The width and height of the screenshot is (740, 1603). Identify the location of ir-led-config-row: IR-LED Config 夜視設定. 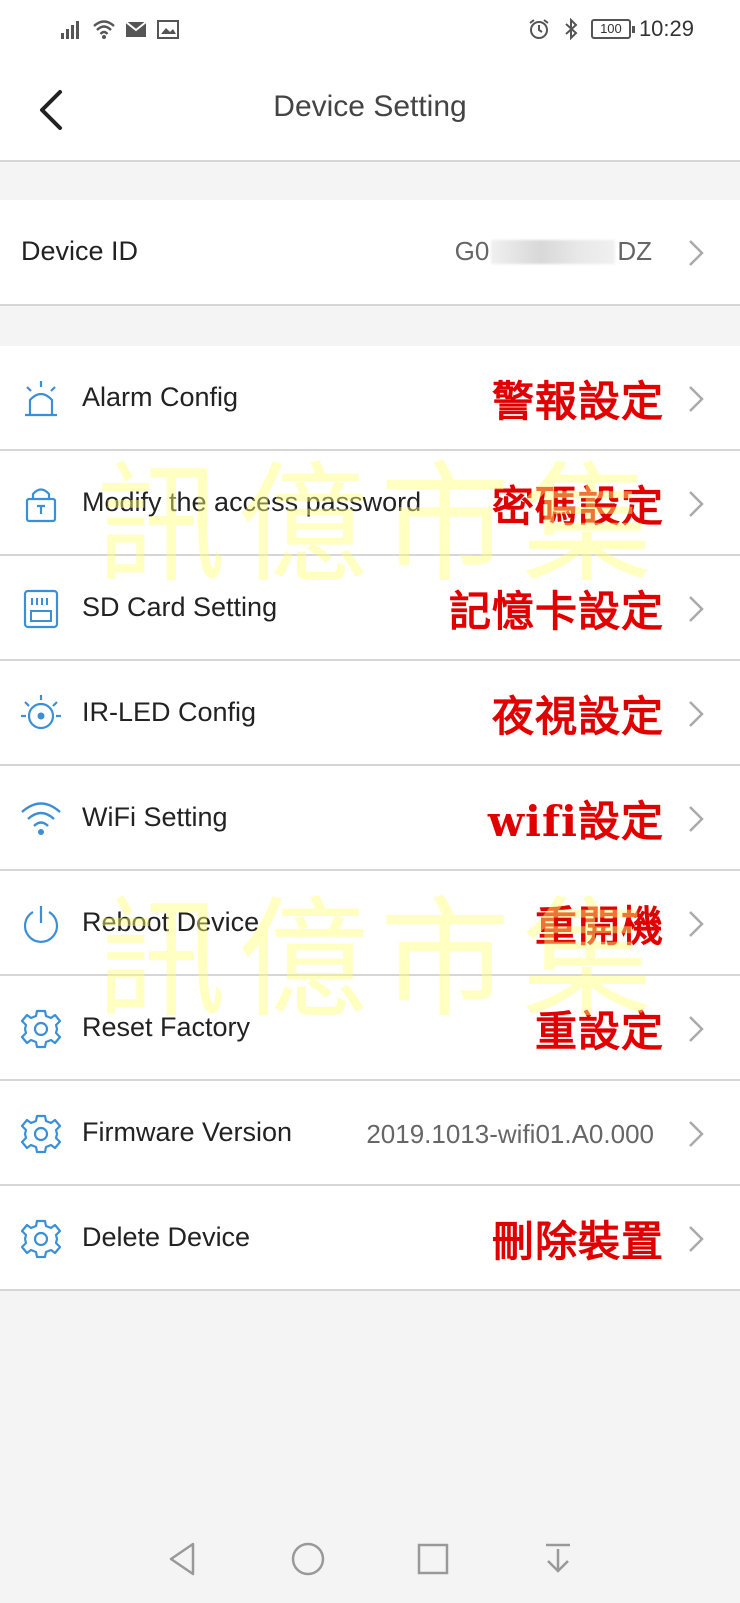
(370, 713).